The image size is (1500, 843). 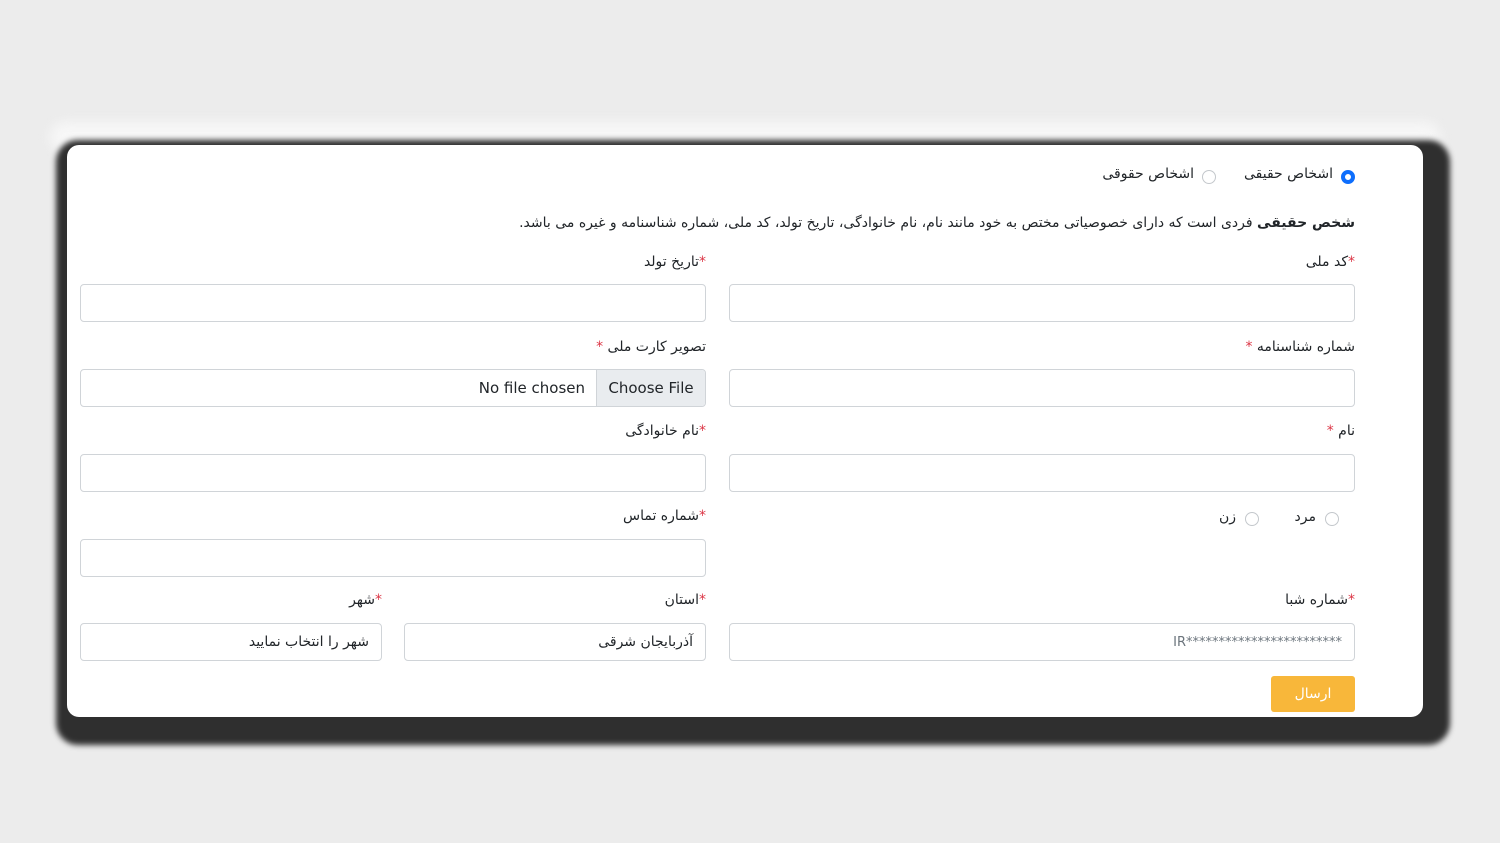 What do you see at coordinates (1305, 517) in the screenshot?
I see `radio-gender-male-label: مرد` at bounding box center [1305, 517].